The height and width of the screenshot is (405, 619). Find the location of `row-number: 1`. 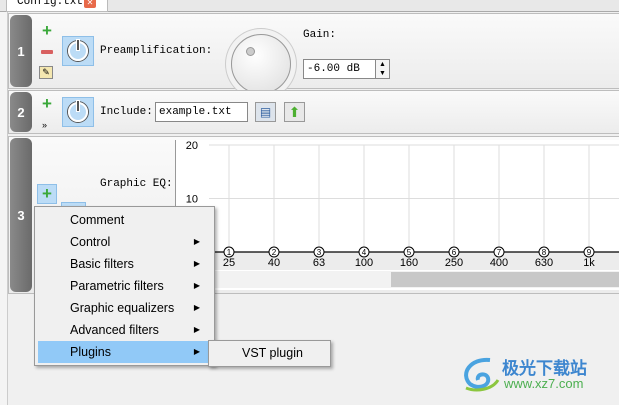

row-number: 1 is located at coordinates (21, 51).